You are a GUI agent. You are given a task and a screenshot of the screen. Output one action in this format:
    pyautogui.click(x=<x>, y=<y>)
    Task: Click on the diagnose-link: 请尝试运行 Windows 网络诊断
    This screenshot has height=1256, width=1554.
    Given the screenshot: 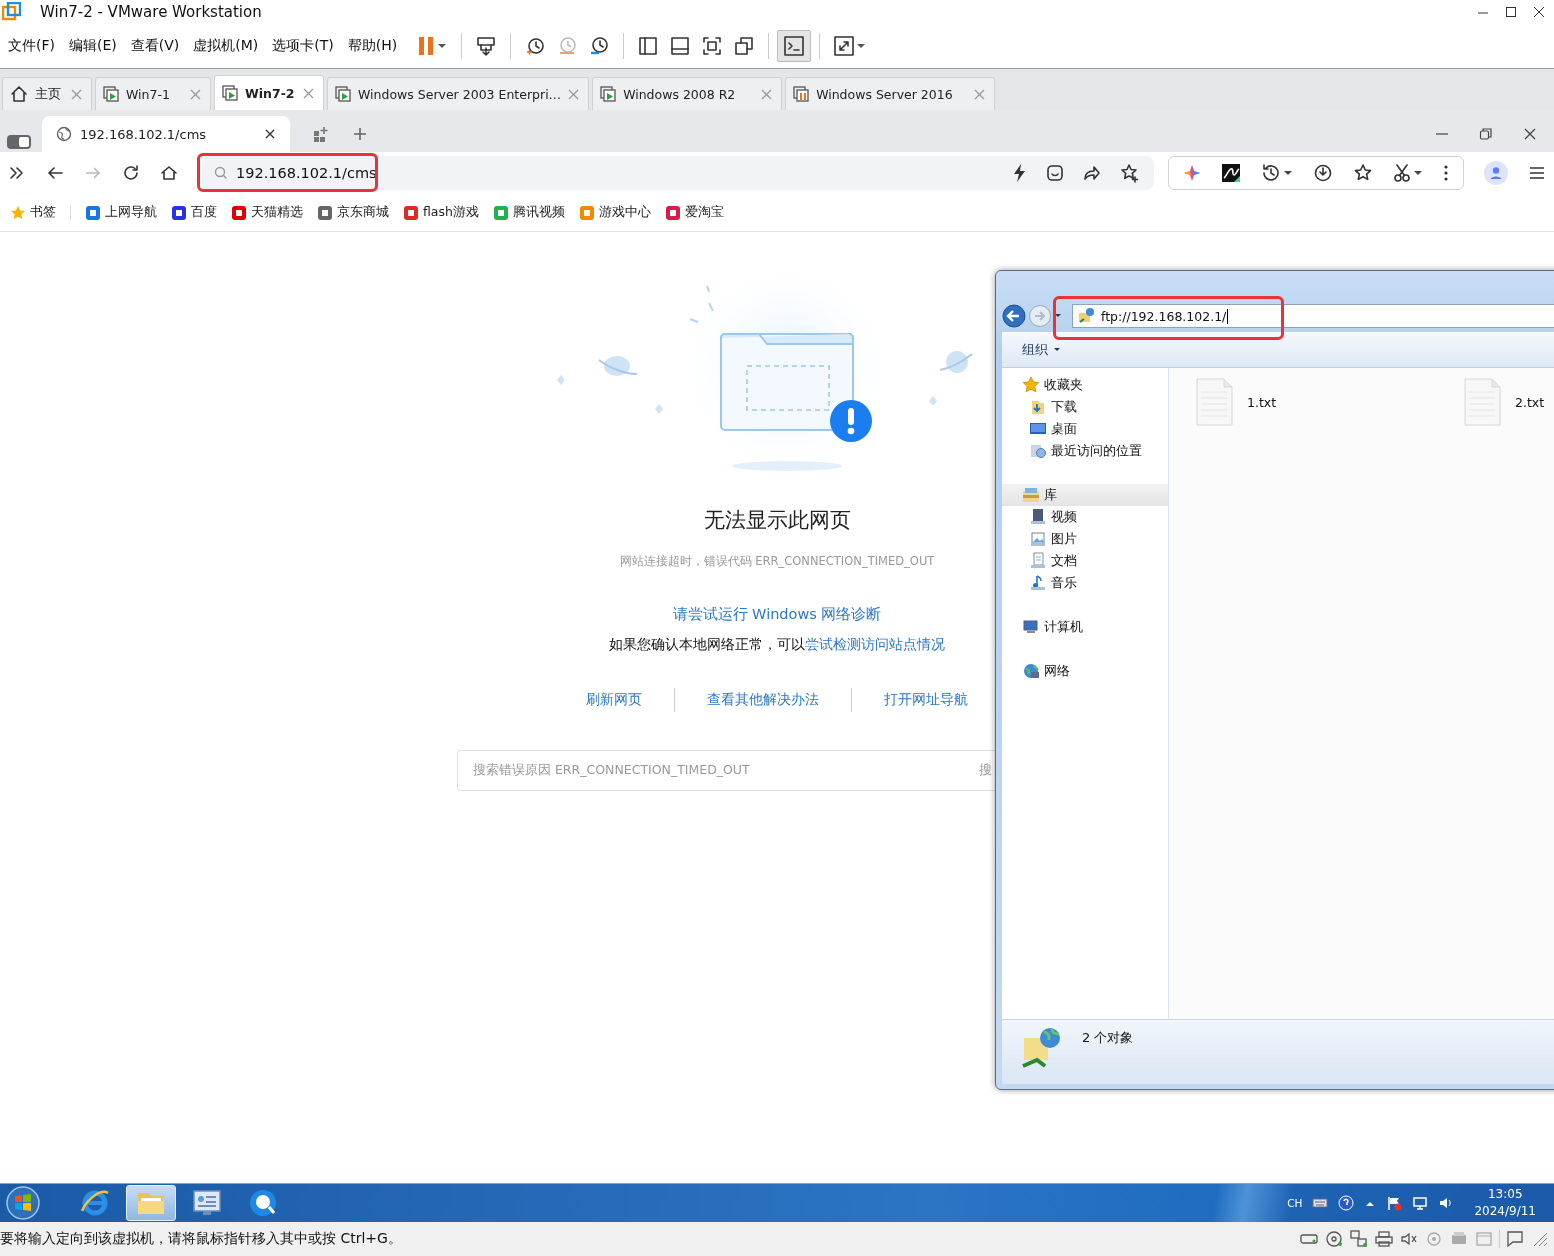 What is the action you would take?
    pyautogui.click(x=777, y=614)
    